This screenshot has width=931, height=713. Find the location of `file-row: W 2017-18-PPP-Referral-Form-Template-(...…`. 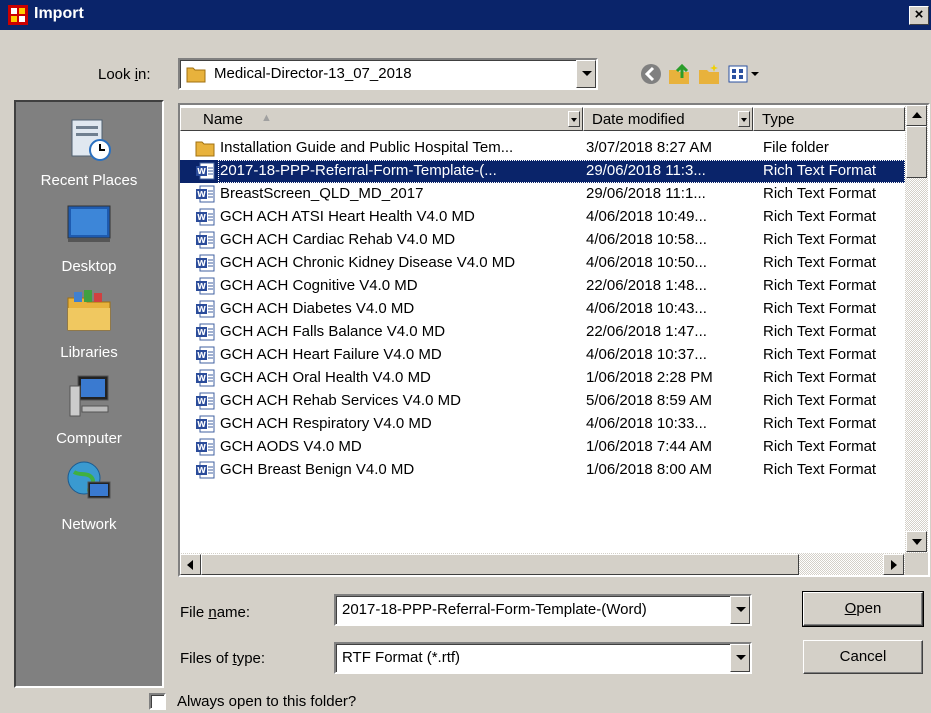

file-row: W 2017-18-PPP-Referral-Form-Template-(...… is located at coordinates (542, 171).